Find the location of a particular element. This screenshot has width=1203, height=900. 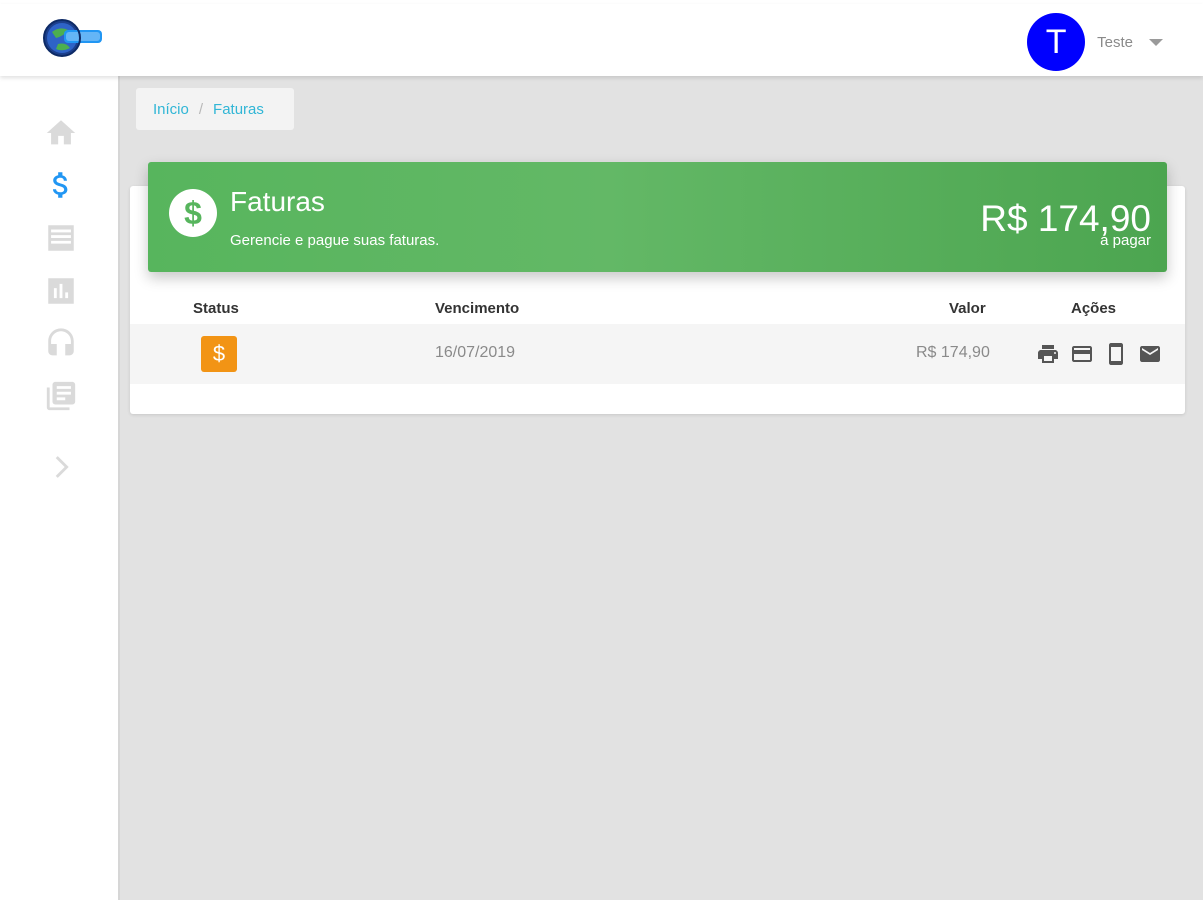

amount-due-label: a pagar is located at coordinates (1125, 240).